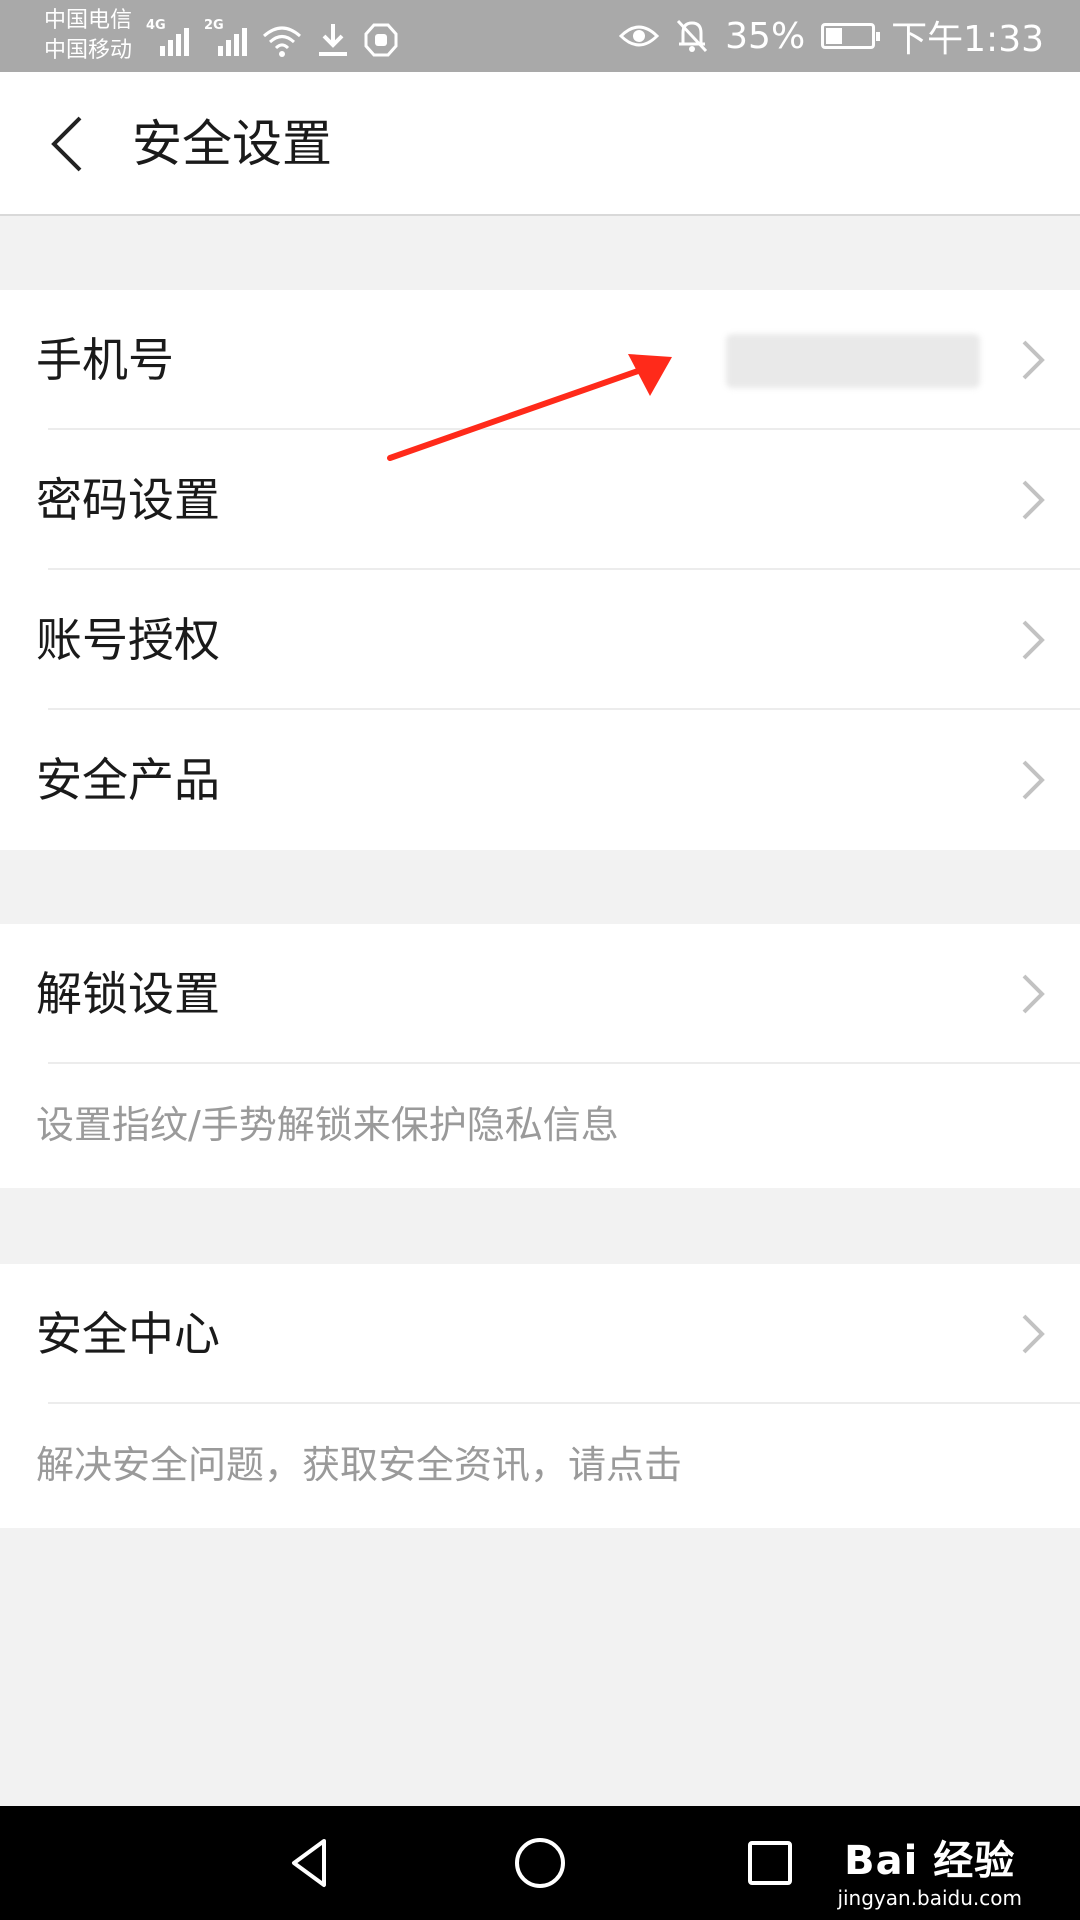 The image size is (1080, 1920). Describe the element at coordinates (639, 36) in the screenshot. I see `eye-icon` at that location.